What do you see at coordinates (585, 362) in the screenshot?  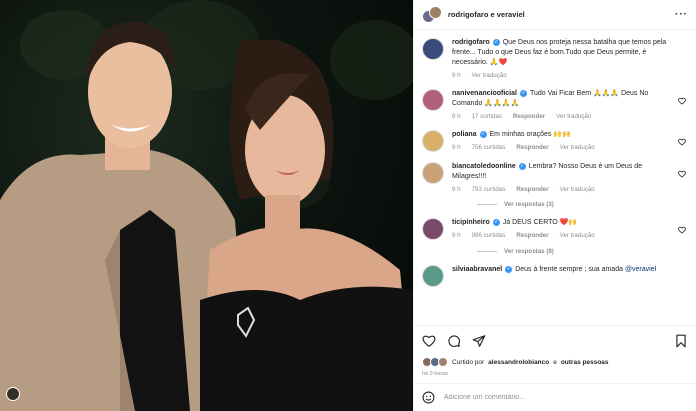 I see `liked-by-others: outras pessoas` at bounding box center [585, 362].